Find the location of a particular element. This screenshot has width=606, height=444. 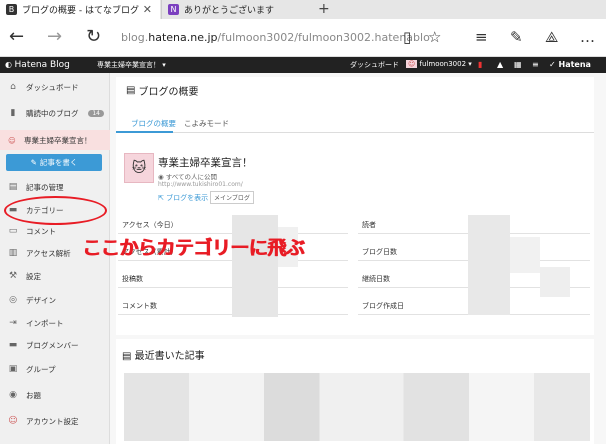

web-note-icon: ✎ is located at coordinates (516, 37).